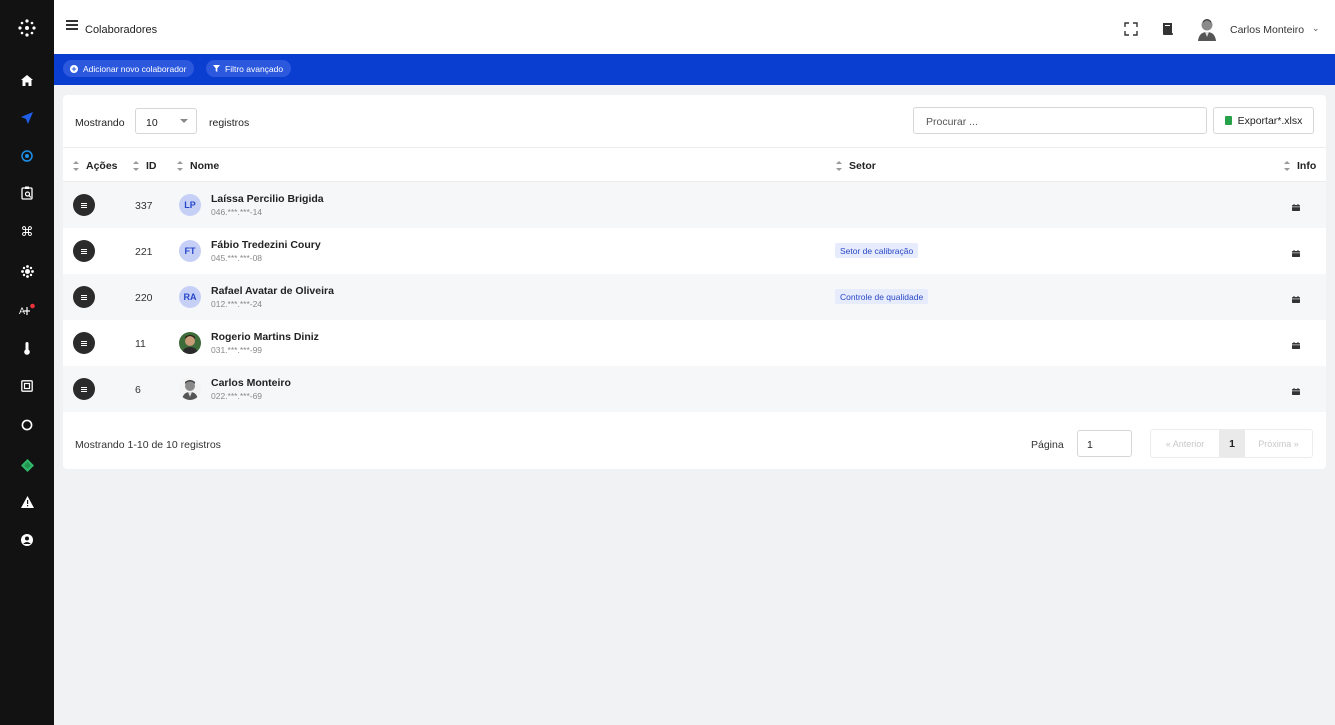 The image size is (1335, 725). What do you see at coordinates (140, 344) in the screenshot?
I see `row-id: 11` at bounding box center [140, 344].